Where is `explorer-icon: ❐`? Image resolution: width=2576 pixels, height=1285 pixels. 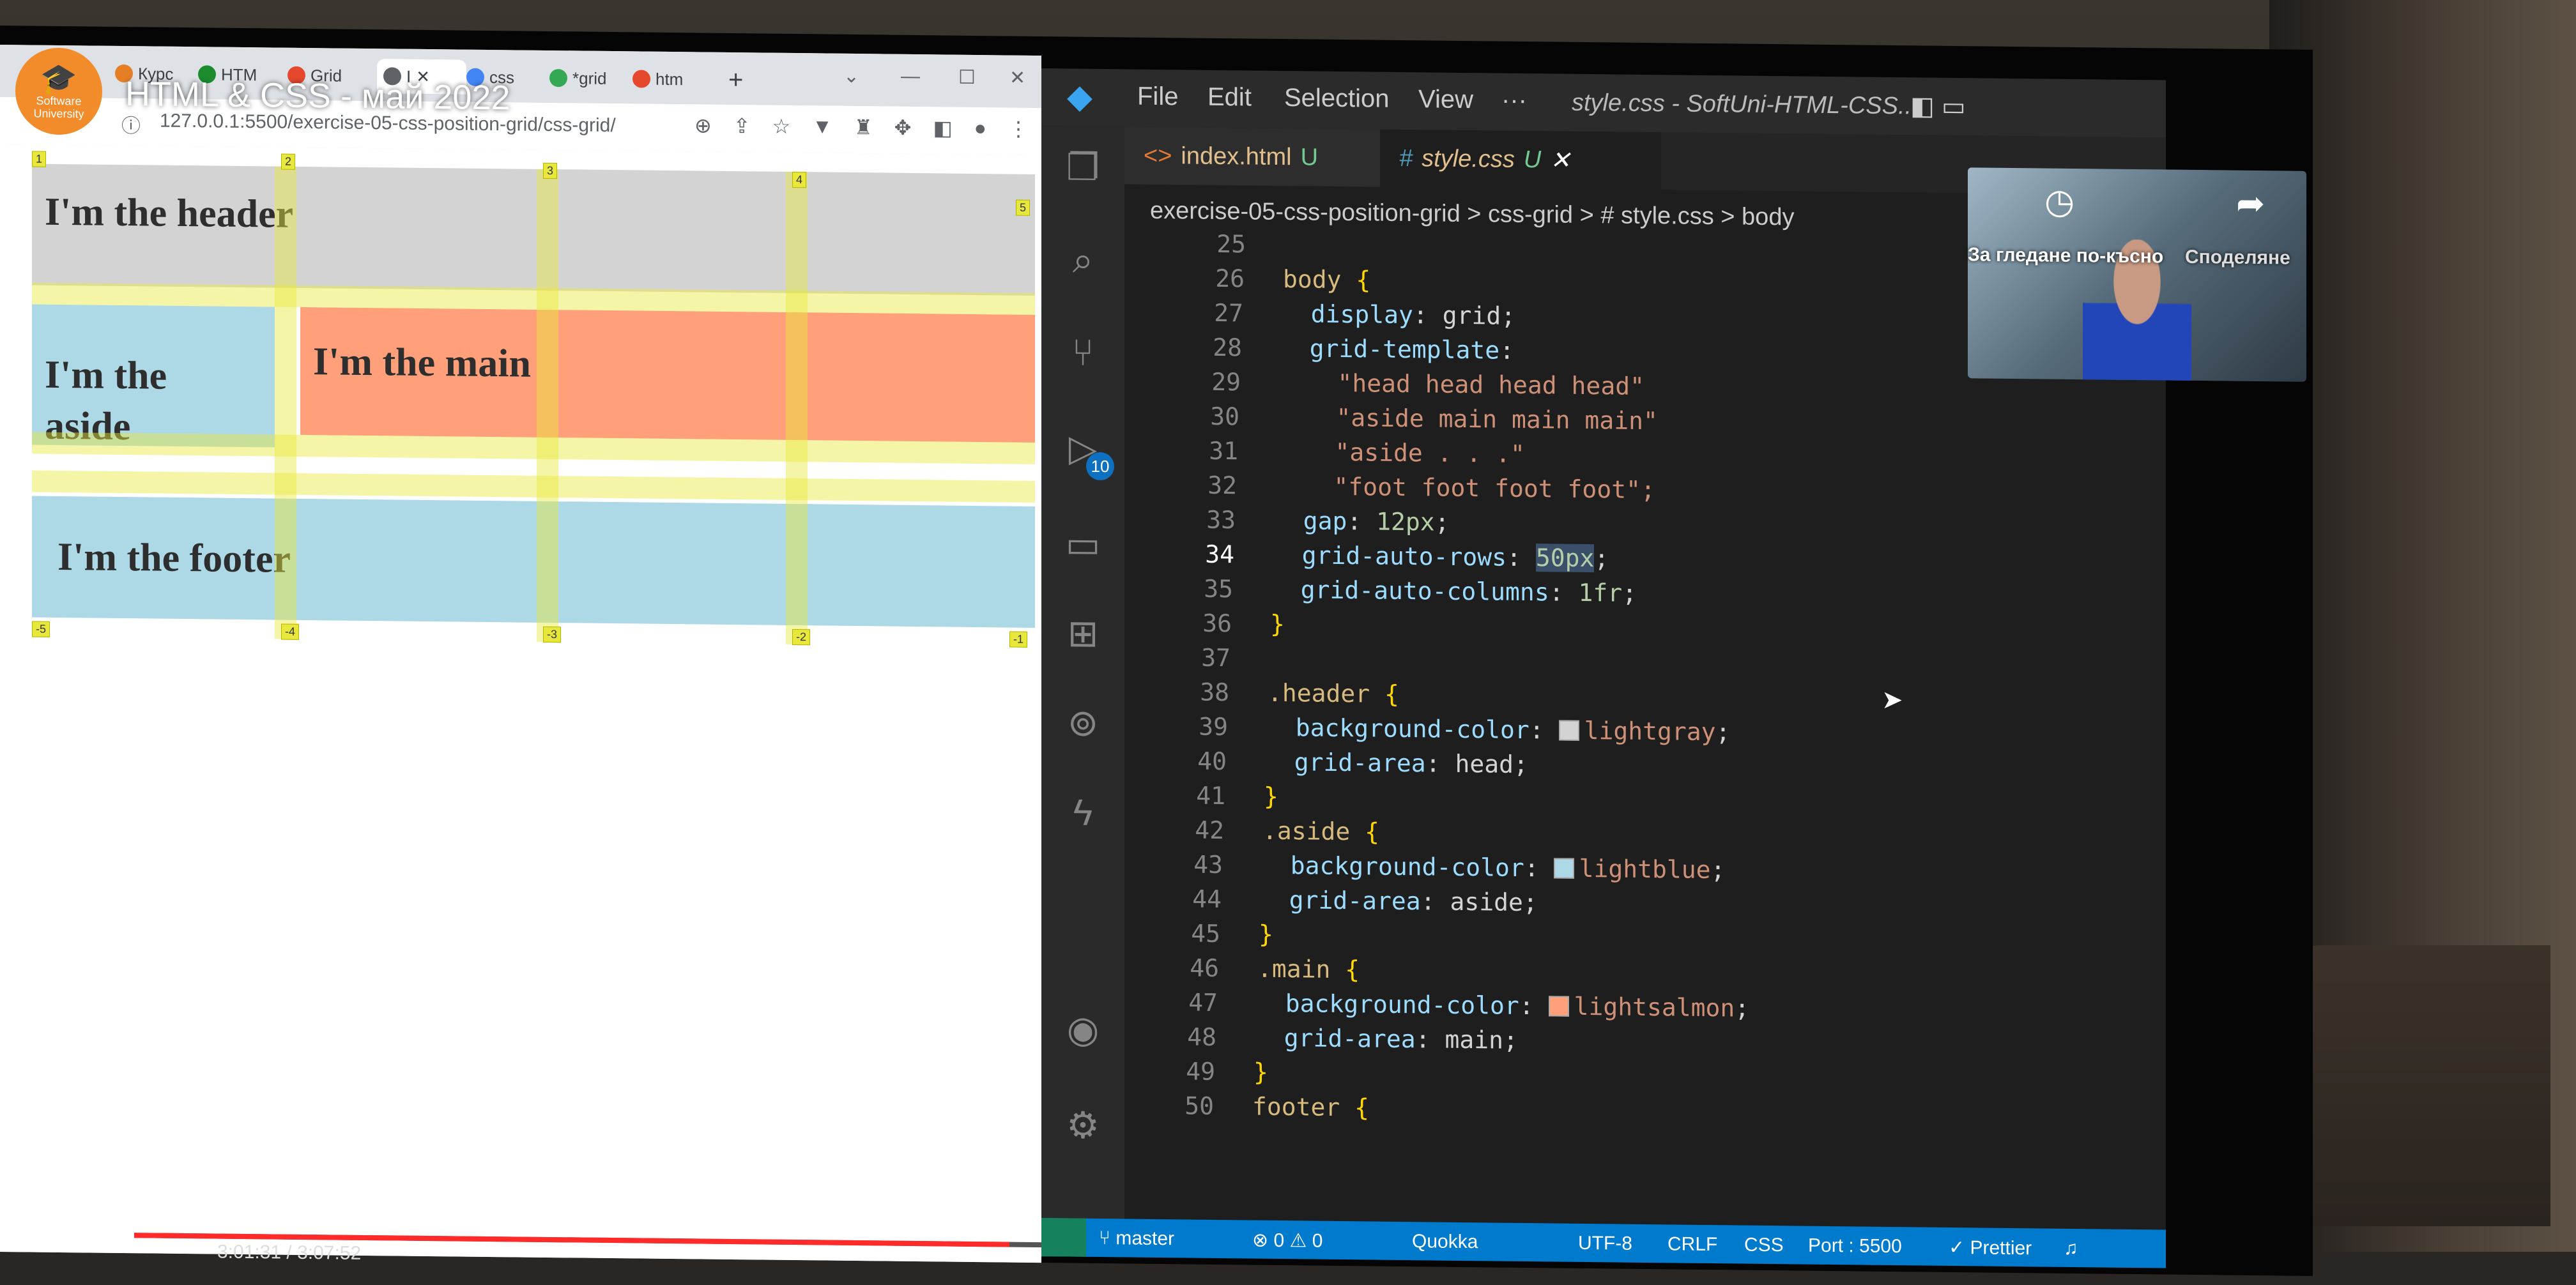
explorer-icon: ❐ is located at coordinates (1083, 167).